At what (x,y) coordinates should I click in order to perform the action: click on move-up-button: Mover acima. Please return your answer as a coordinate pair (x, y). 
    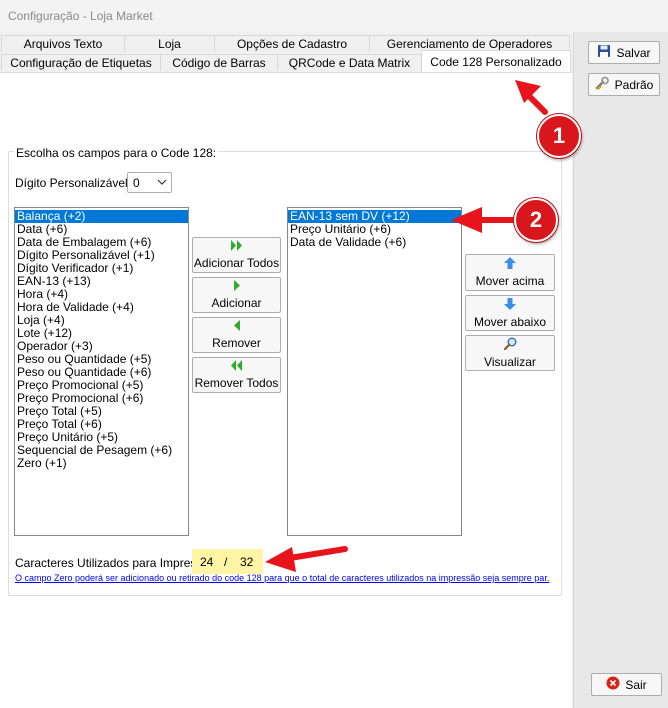
    Looking at the image, I should click on (510, 272).